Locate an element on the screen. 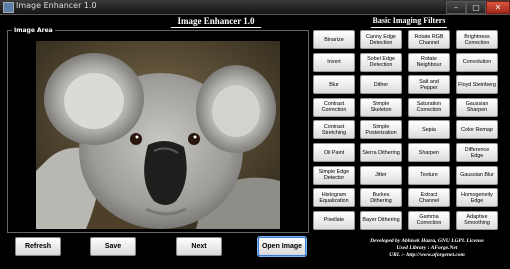 Image resolution: width=510 pixels, height=269 pixels. filters-title-underline is located at coordinates (409, 27).